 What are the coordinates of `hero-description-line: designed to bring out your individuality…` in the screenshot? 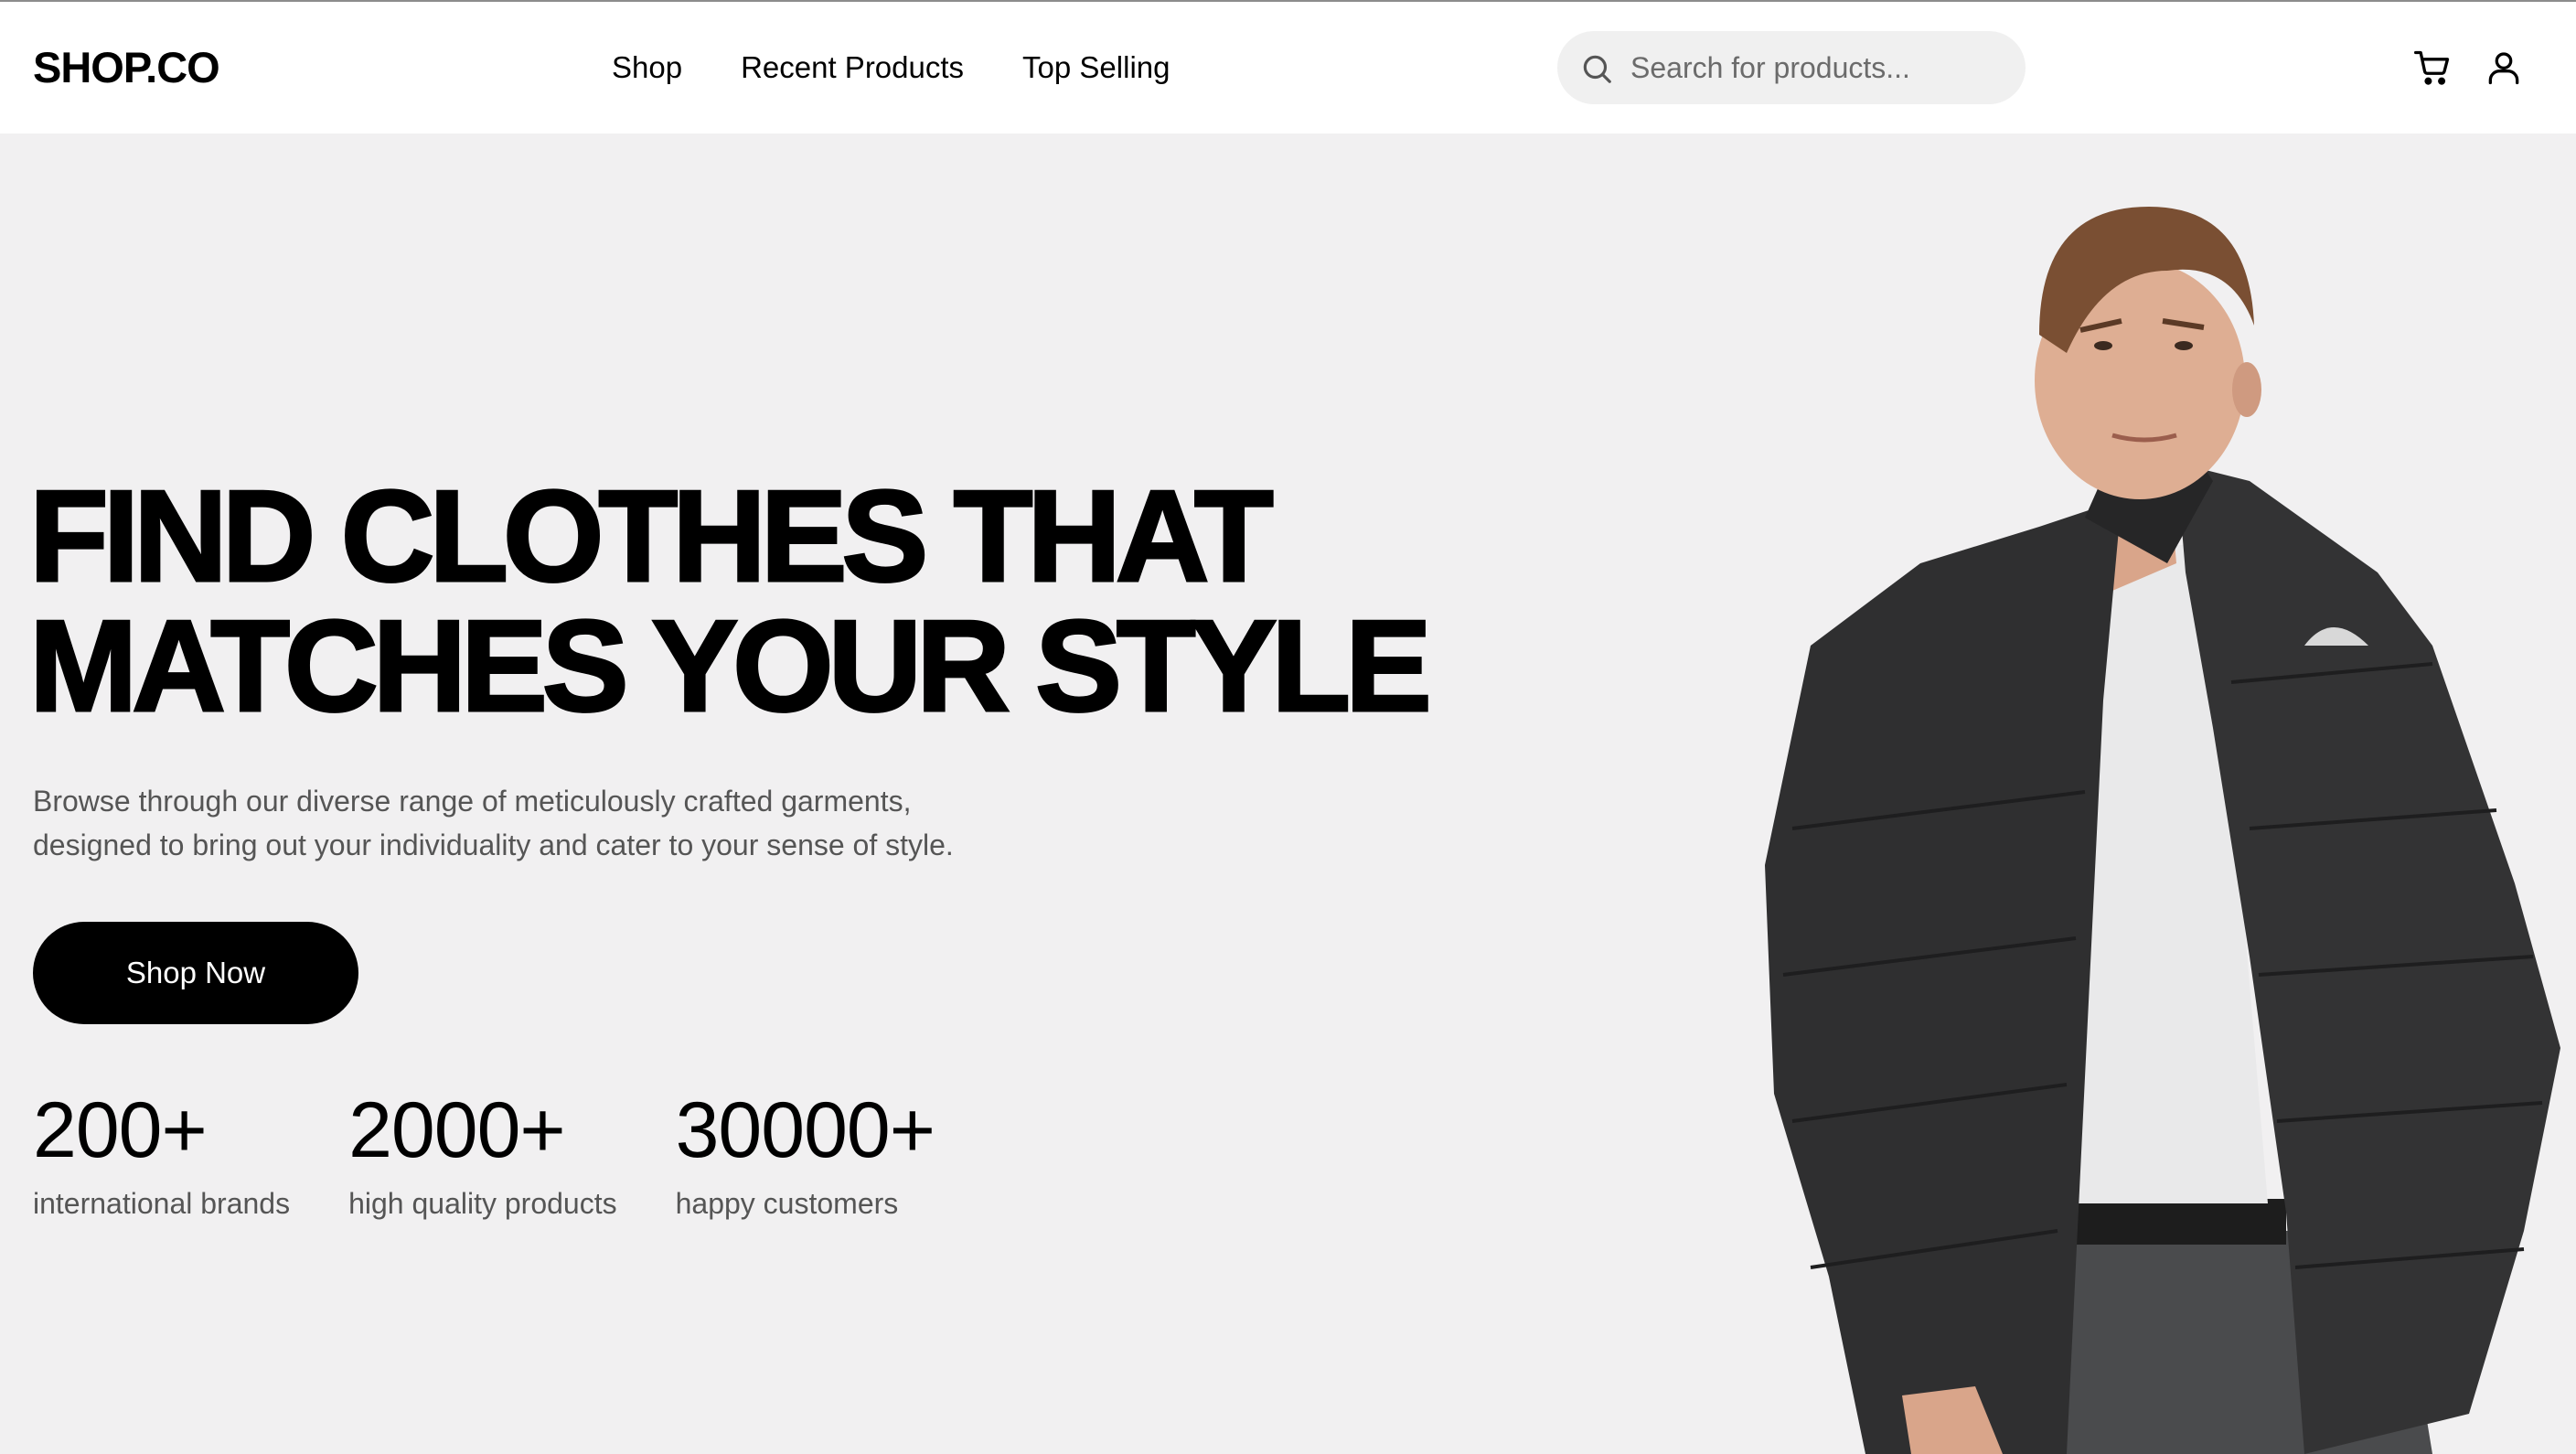 It's located at (493, 845).